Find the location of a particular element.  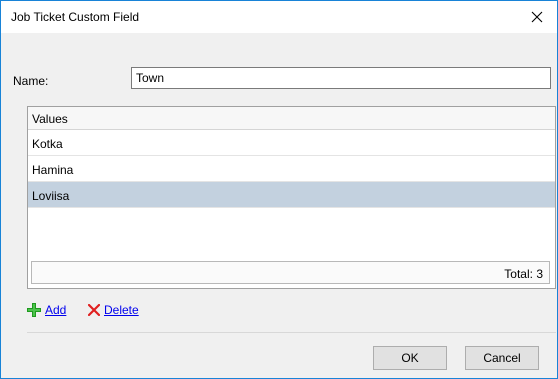

grid-row-kotka: Kotka is located at coordinates (291, 143).